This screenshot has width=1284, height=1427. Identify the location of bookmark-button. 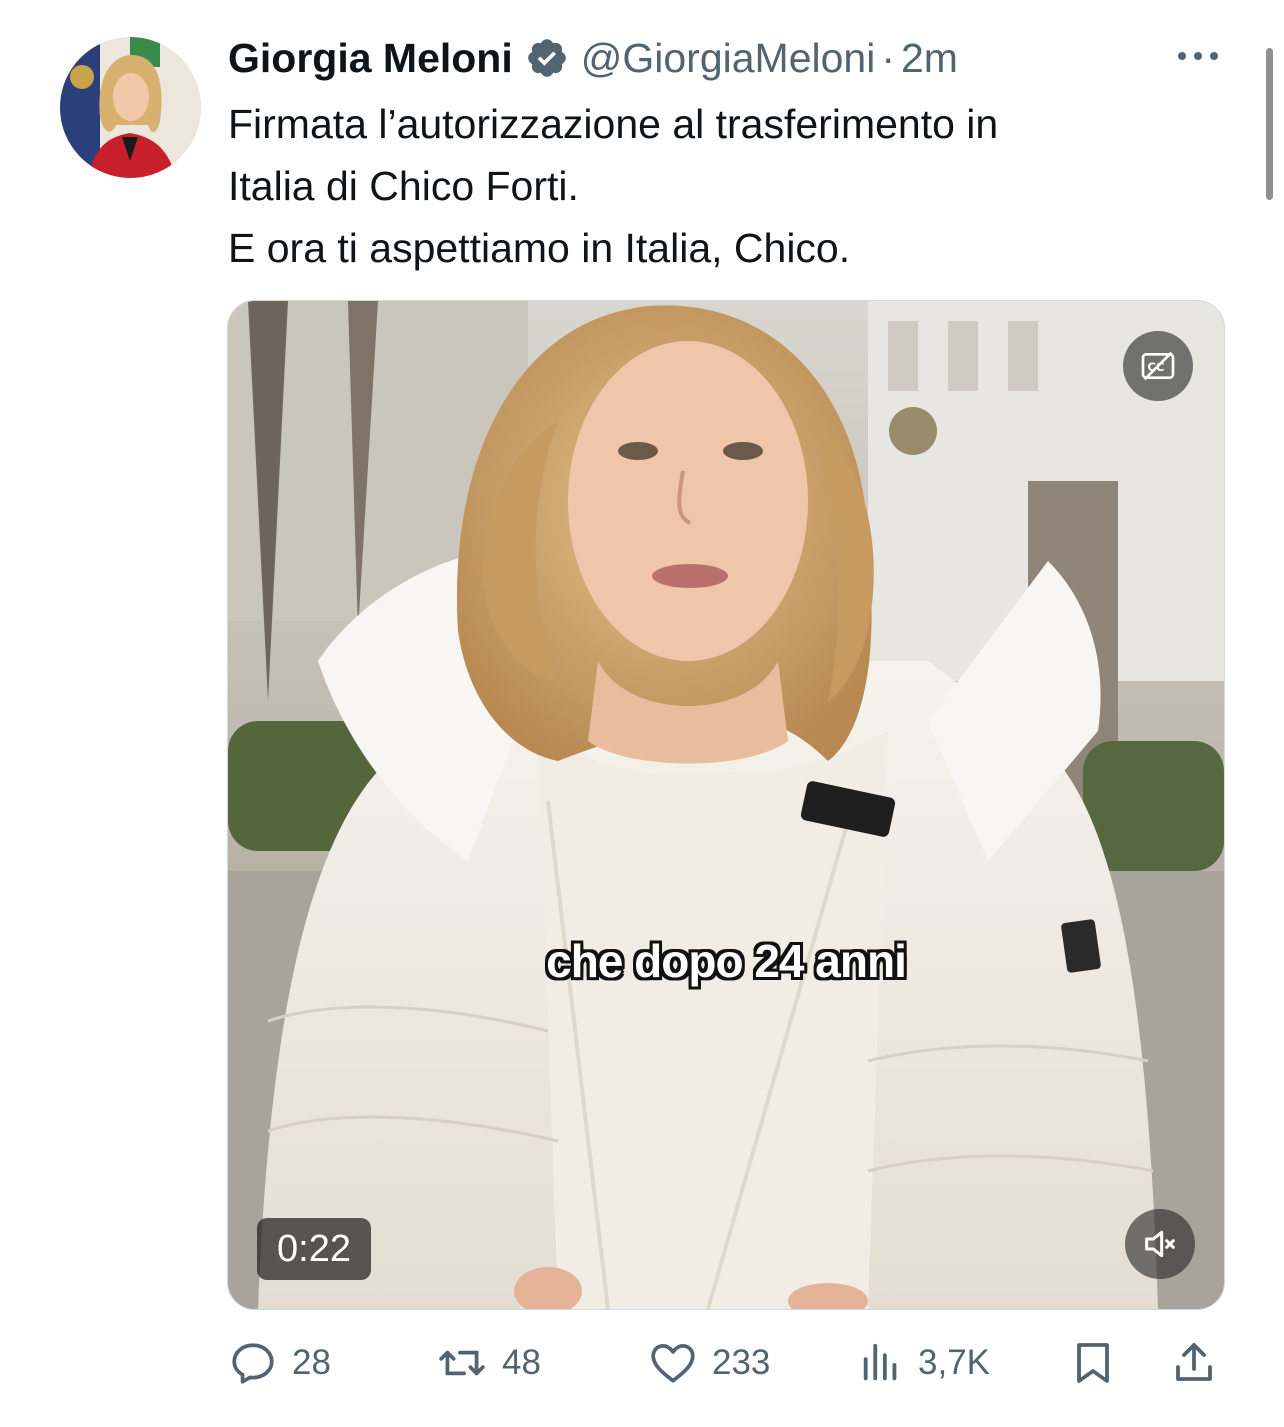
(1100, 1363).